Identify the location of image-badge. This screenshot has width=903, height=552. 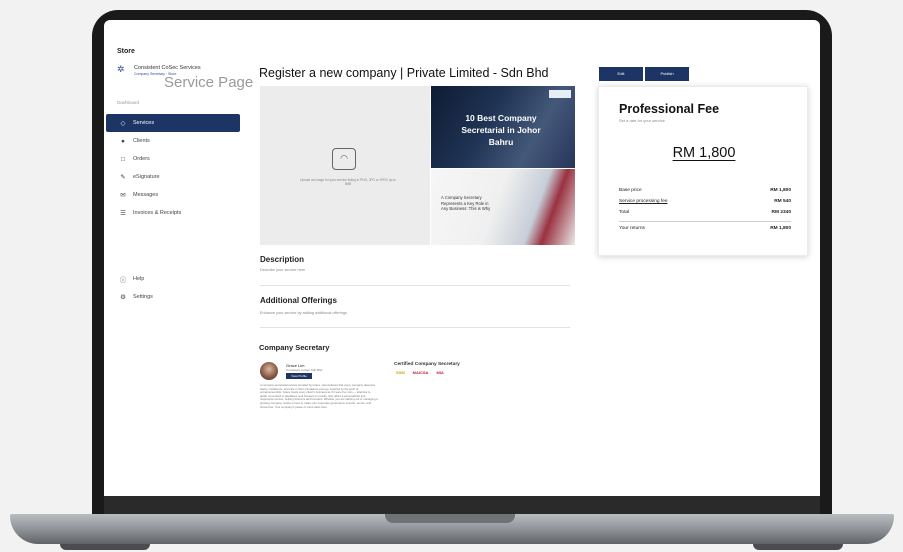
(560, 94).